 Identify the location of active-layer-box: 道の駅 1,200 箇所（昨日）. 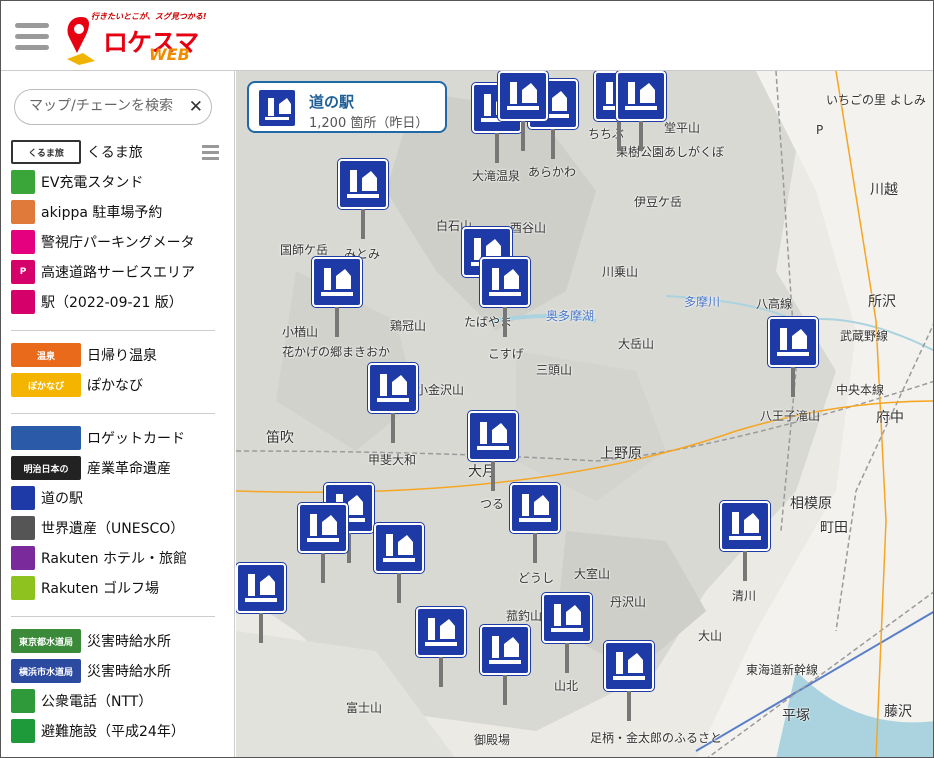
(347, 107).